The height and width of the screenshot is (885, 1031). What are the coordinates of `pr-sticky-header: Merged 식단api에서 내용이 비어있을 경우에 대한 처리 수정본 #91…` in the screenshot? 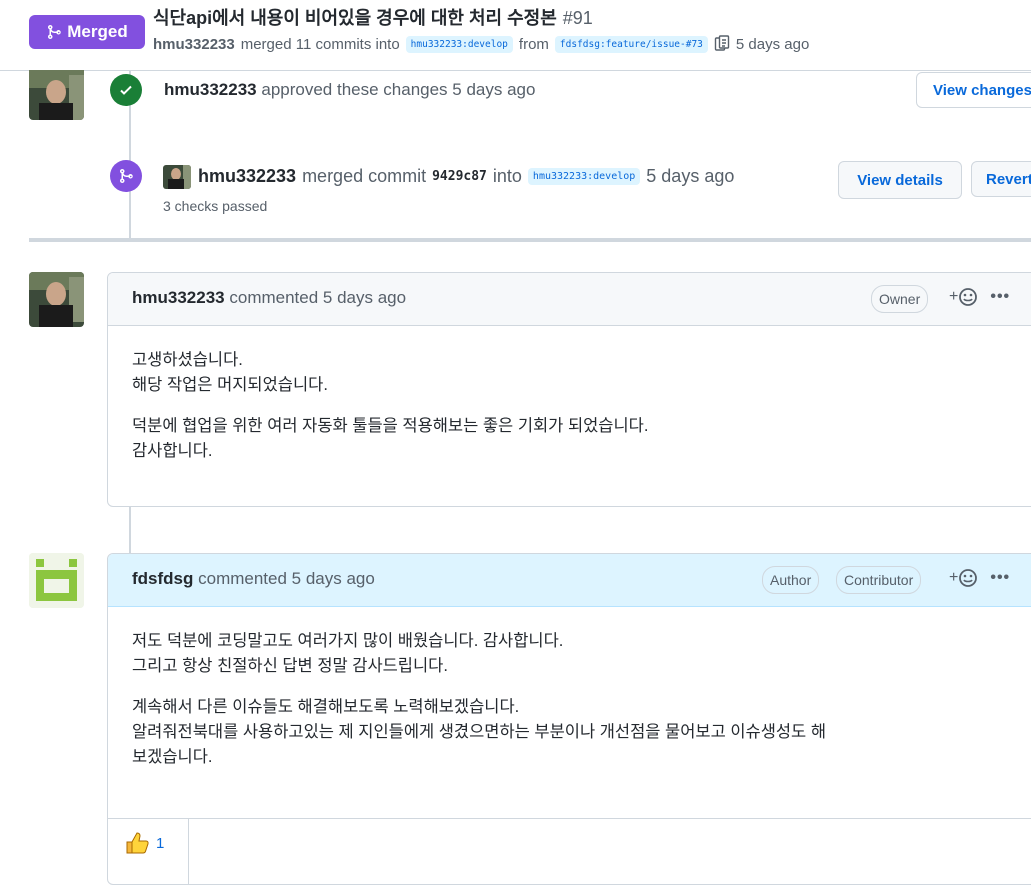 It's located at (515, 35).